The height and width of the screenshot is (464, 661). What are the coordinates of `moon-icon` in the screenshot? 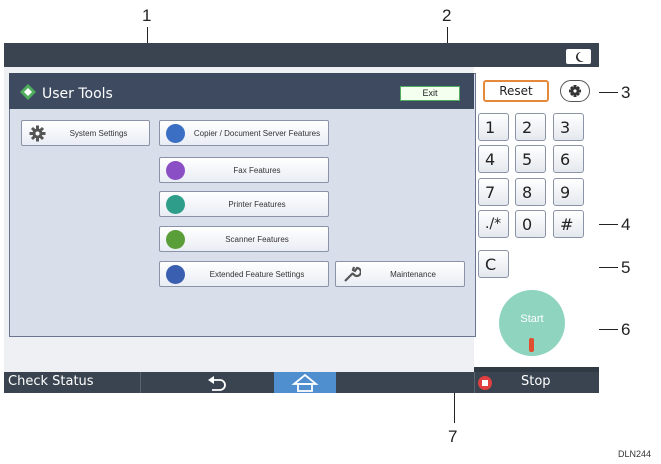 It's located at (580, 57).